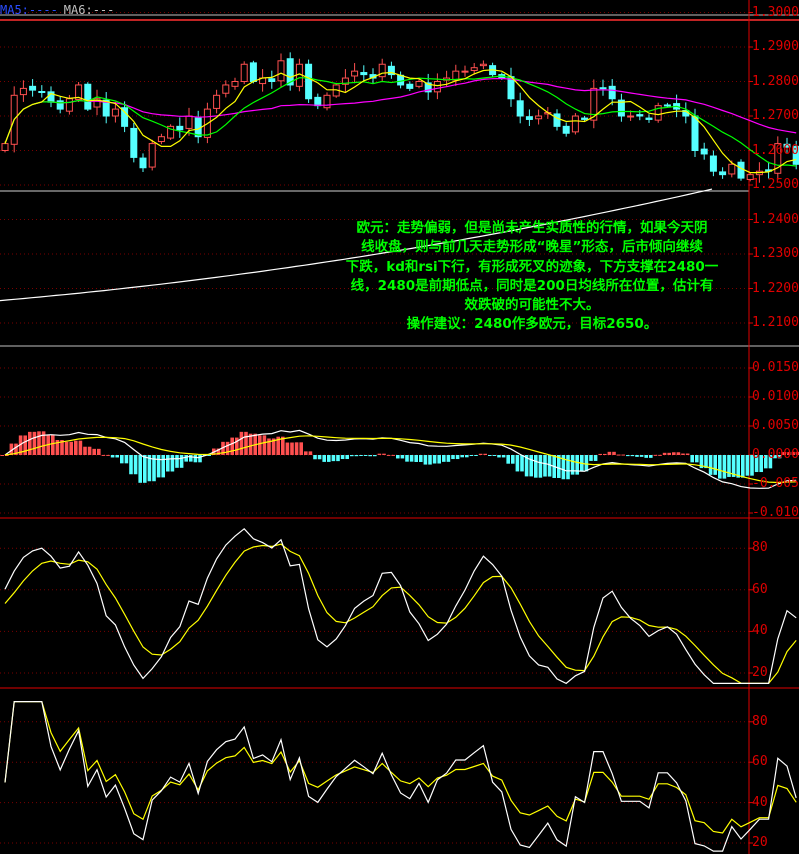 Image resolution: width=799 pixels, height=854 pixels. What do you see at coordinates (89, 10) in the screenshot?
I see `ma6-label: MA6:---` at bounding box center [89, 10].